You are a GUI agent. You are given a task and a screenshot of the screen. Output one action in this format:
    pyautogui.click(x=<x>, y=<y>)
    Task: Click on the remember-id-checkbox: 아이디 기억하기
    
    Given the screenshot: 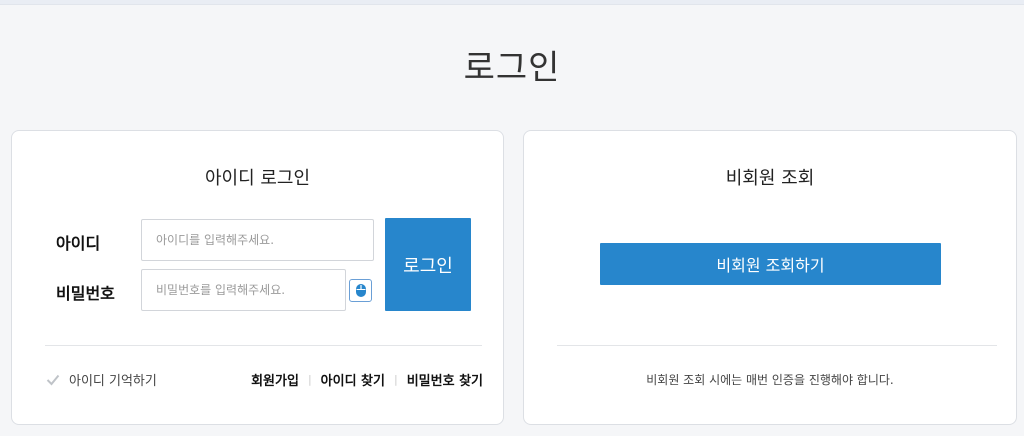 What is the action you would take?
    pyautogui.click(x=101, y=379)
    